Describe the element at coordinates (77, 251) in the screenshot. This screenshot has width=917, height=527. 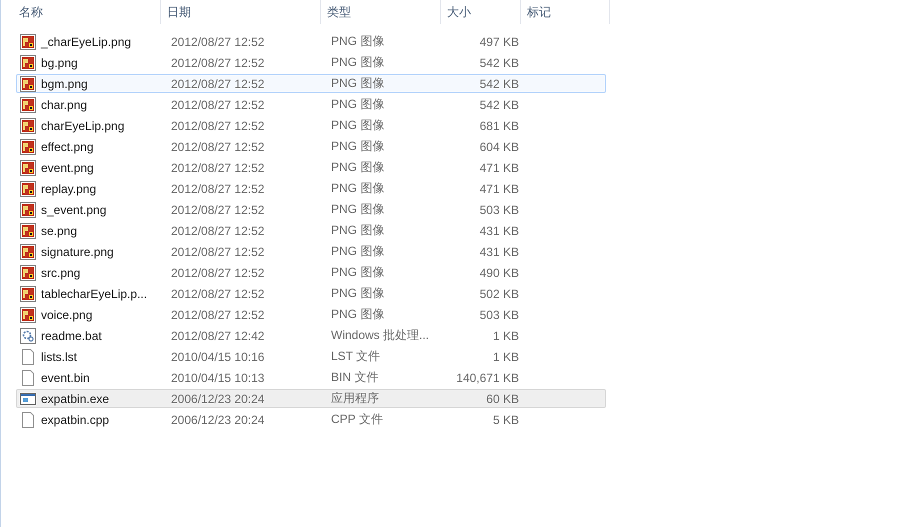
I see `file-name: signature.png` at that location.